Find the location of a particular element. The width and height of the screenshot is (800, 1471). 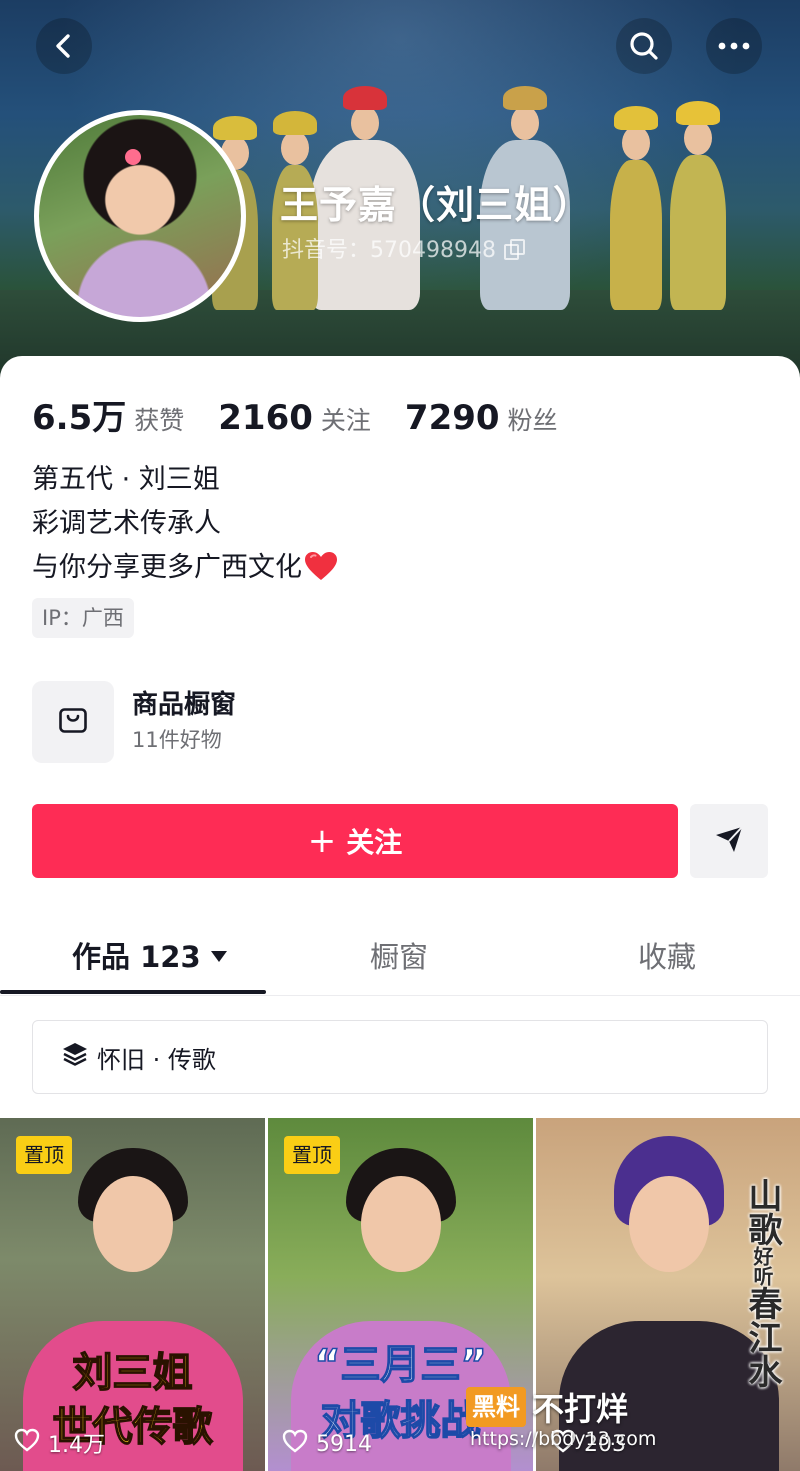

like-count-value: 5914 is located at coordinates (344, 1444).